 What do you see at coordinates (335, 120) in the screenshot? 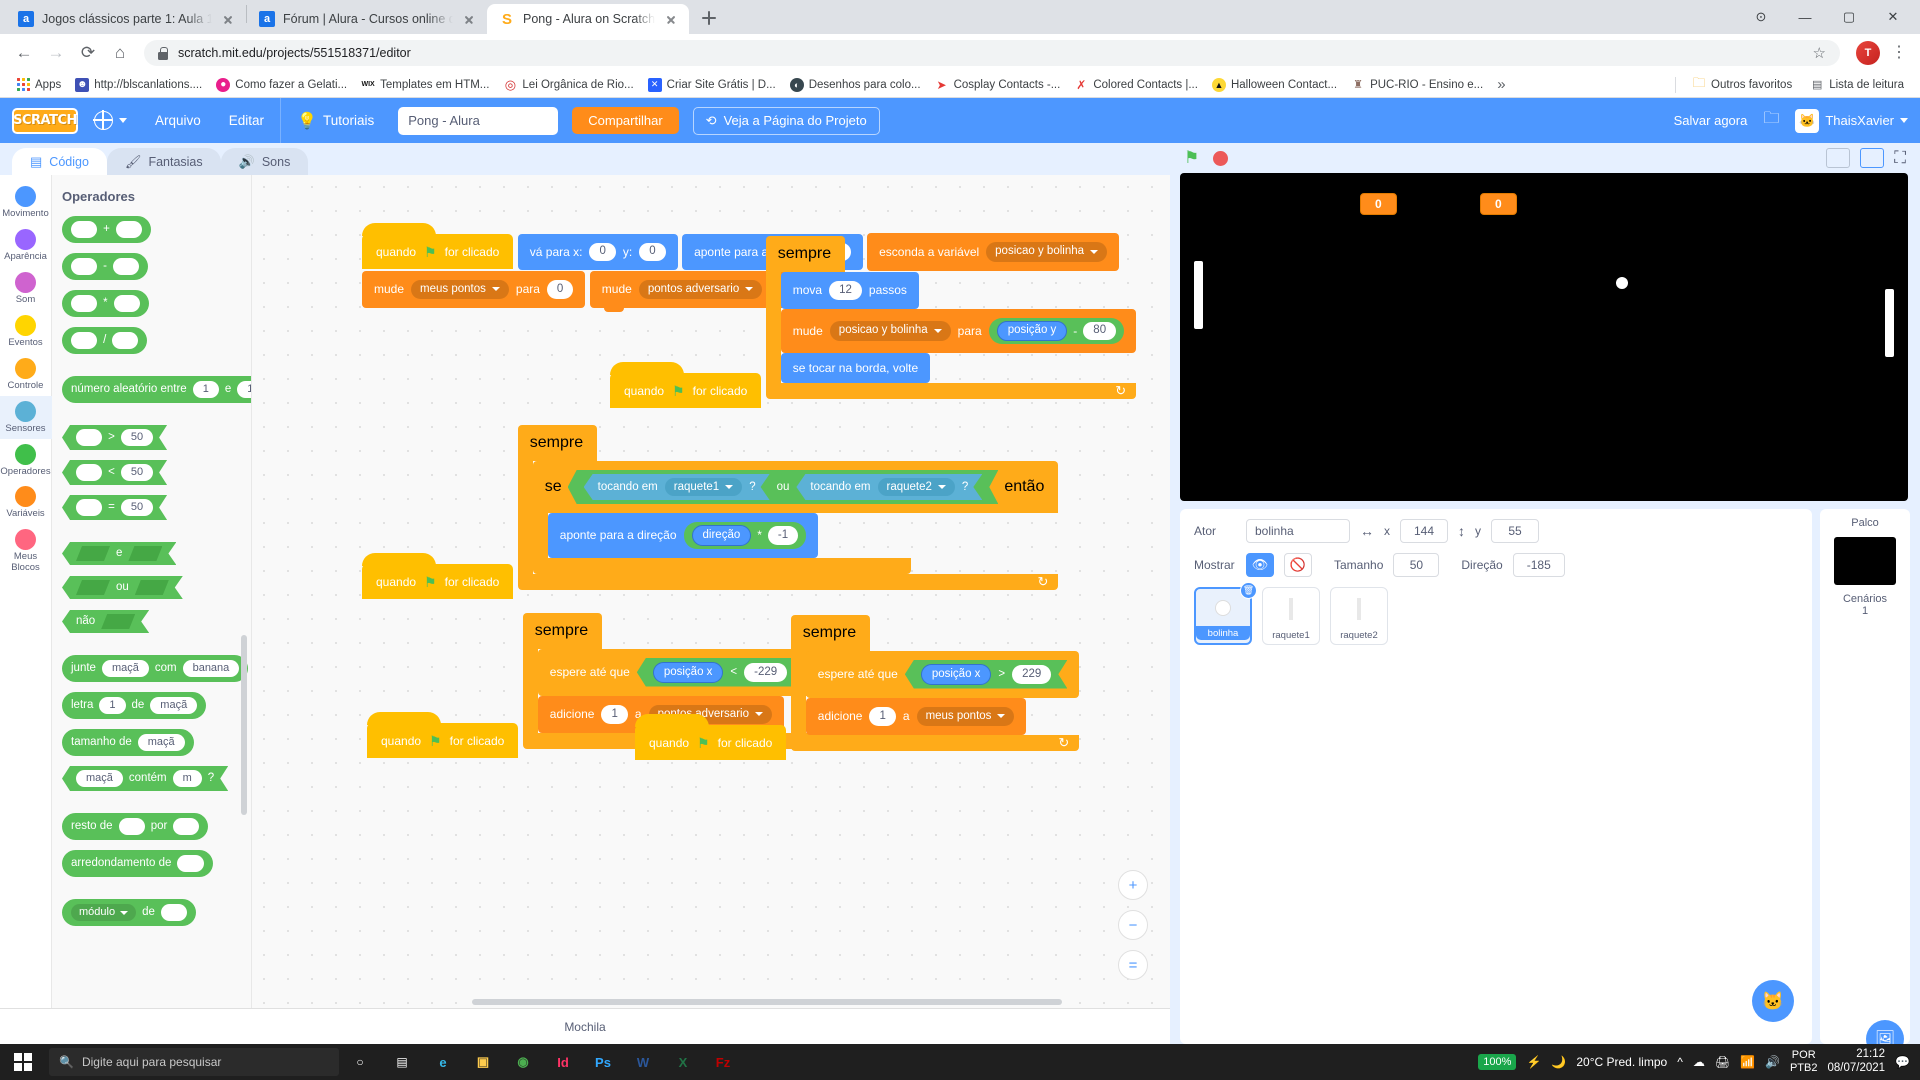
I see `menu-tutoriais: 💡 Tutoriais` at bounding box center [335, 120].